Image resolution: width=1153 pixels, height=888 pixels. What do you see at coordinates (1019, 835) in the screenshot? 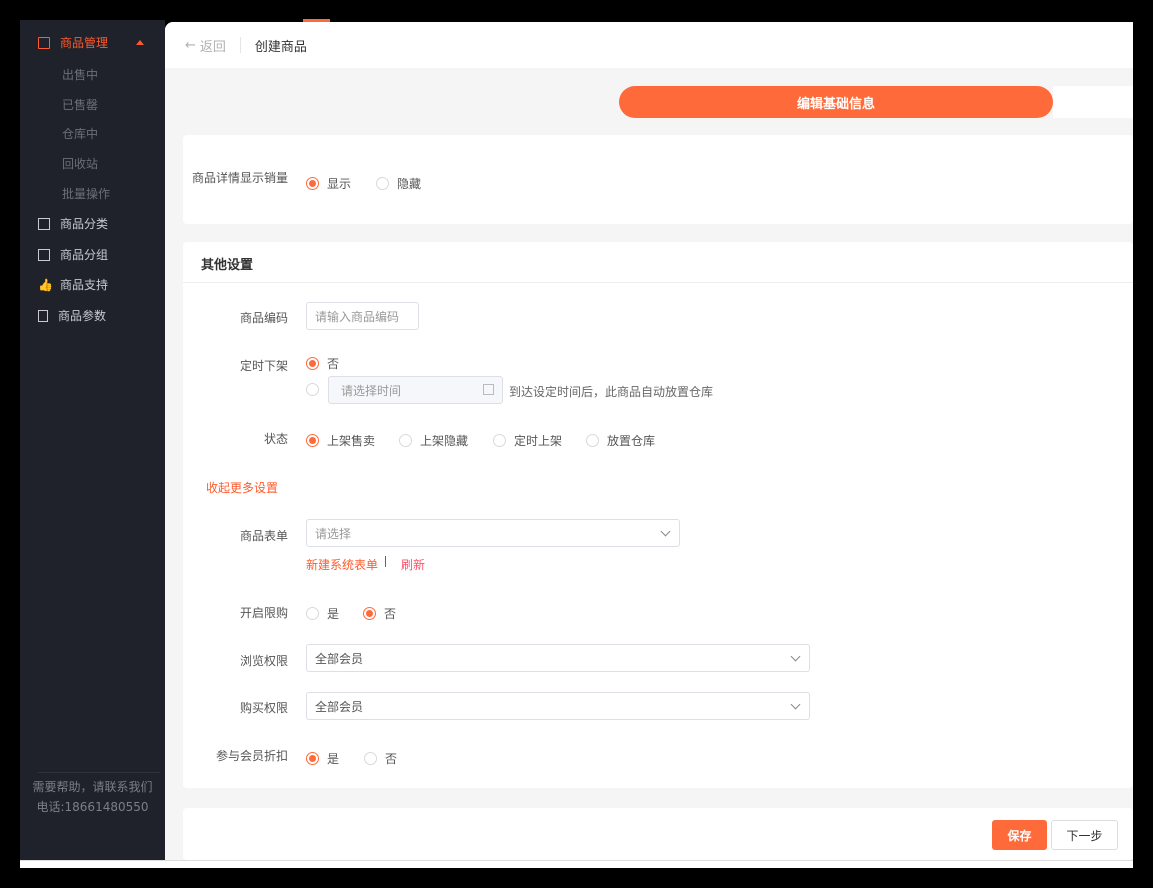
I see `save-button: 保存` at bounding box center [1019, 835].